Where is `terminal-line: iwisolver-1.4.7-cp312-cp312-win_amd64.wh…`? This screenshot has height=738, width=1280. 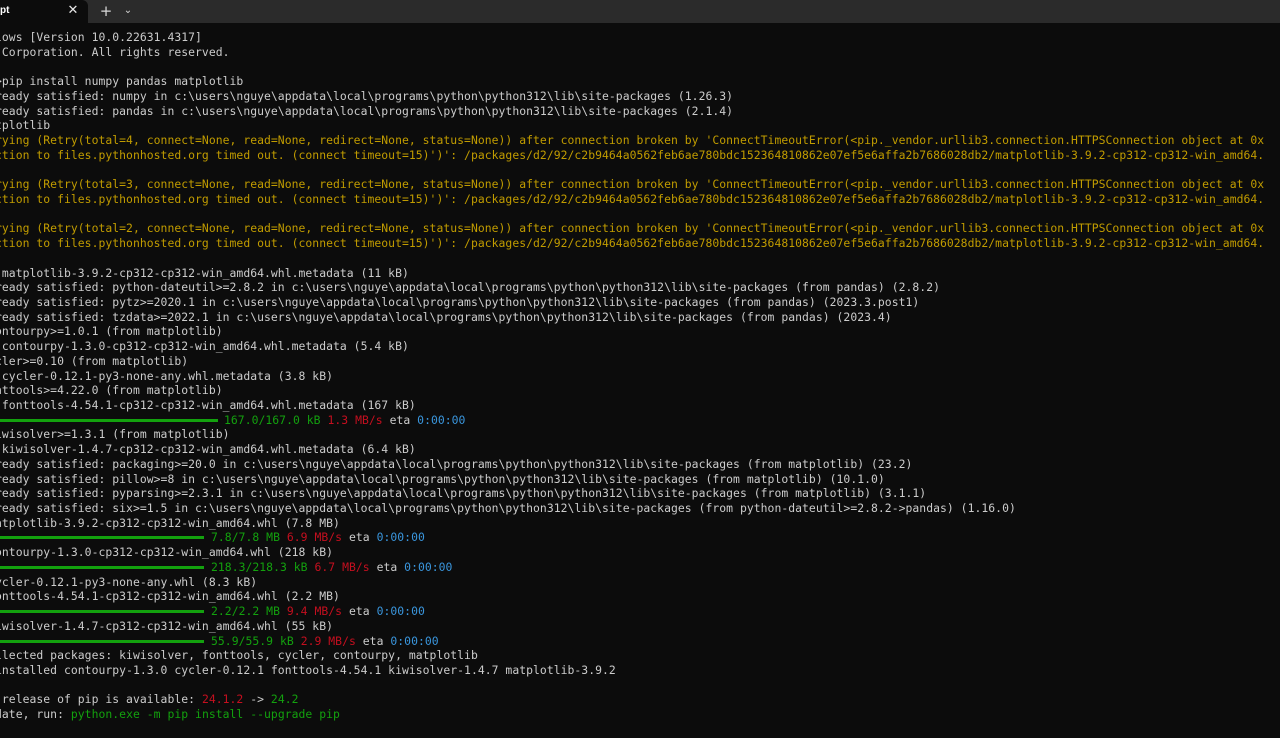 terminal-line: iwisolver-1.4.7-cp312-cp312-win_amd64.wh… is located at coordinates (166, 625).